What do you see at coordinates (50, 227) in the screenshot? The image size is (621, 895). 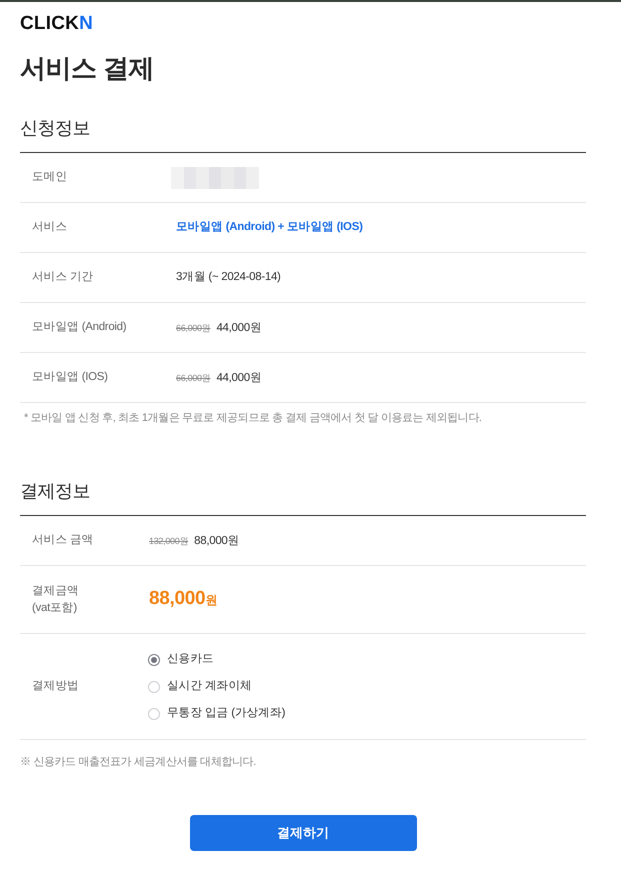 I see `row-label: 서비스` at bounding box center [50, 227].